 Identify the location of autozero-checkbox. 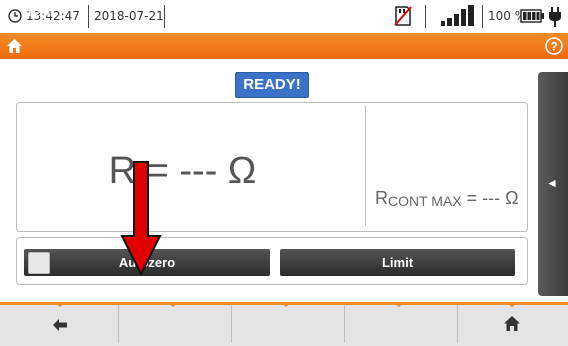
(39, 263).